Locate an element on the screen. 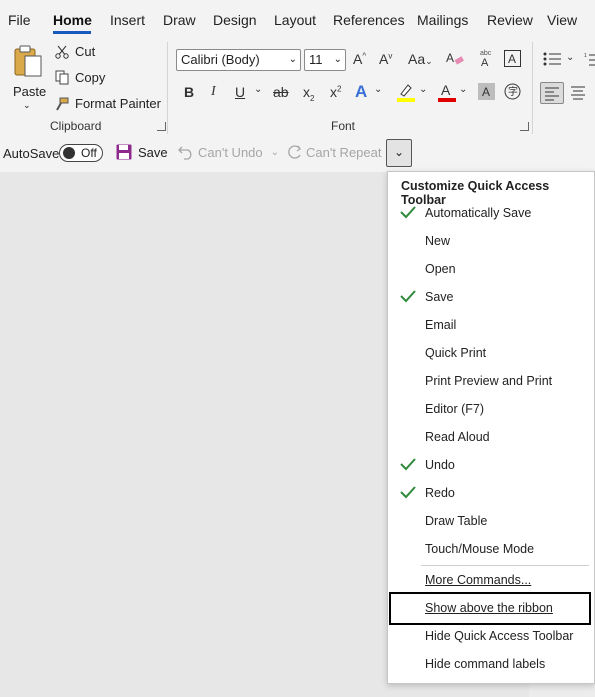  copy-button: Copy is located at coordinates (80, 77).